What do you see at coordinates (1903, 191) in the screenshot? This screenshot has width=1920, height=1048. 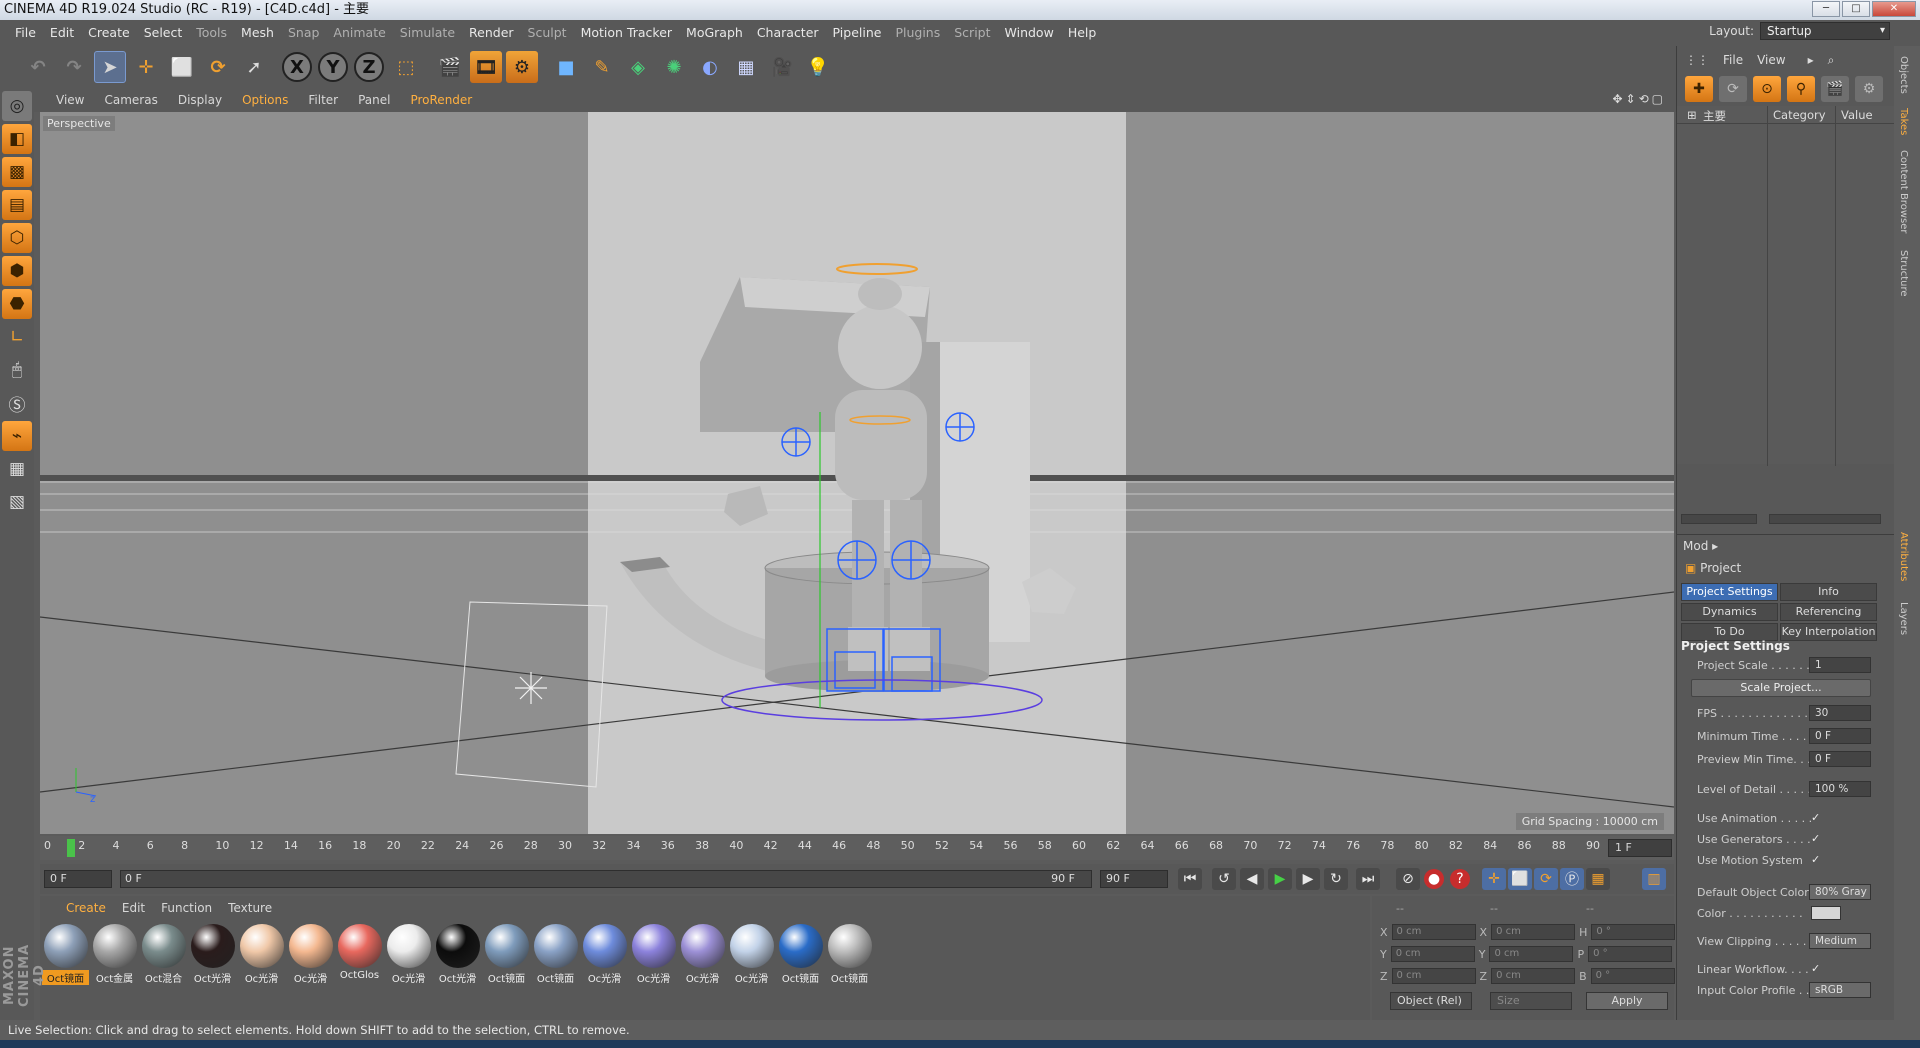 I see `side-tab-content-browser: Content Browser` at bounding box center [1903, 191].